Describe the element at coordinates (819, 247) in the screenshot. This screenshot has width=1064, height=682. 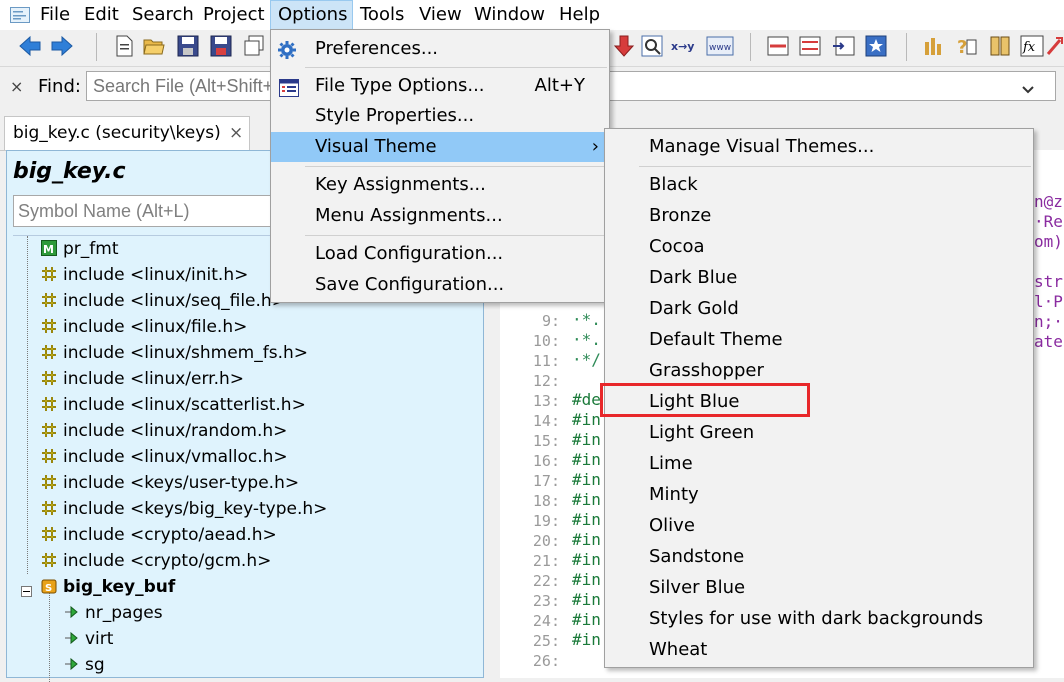
I see `theme-item-cocoa: Cocoa` at that location.